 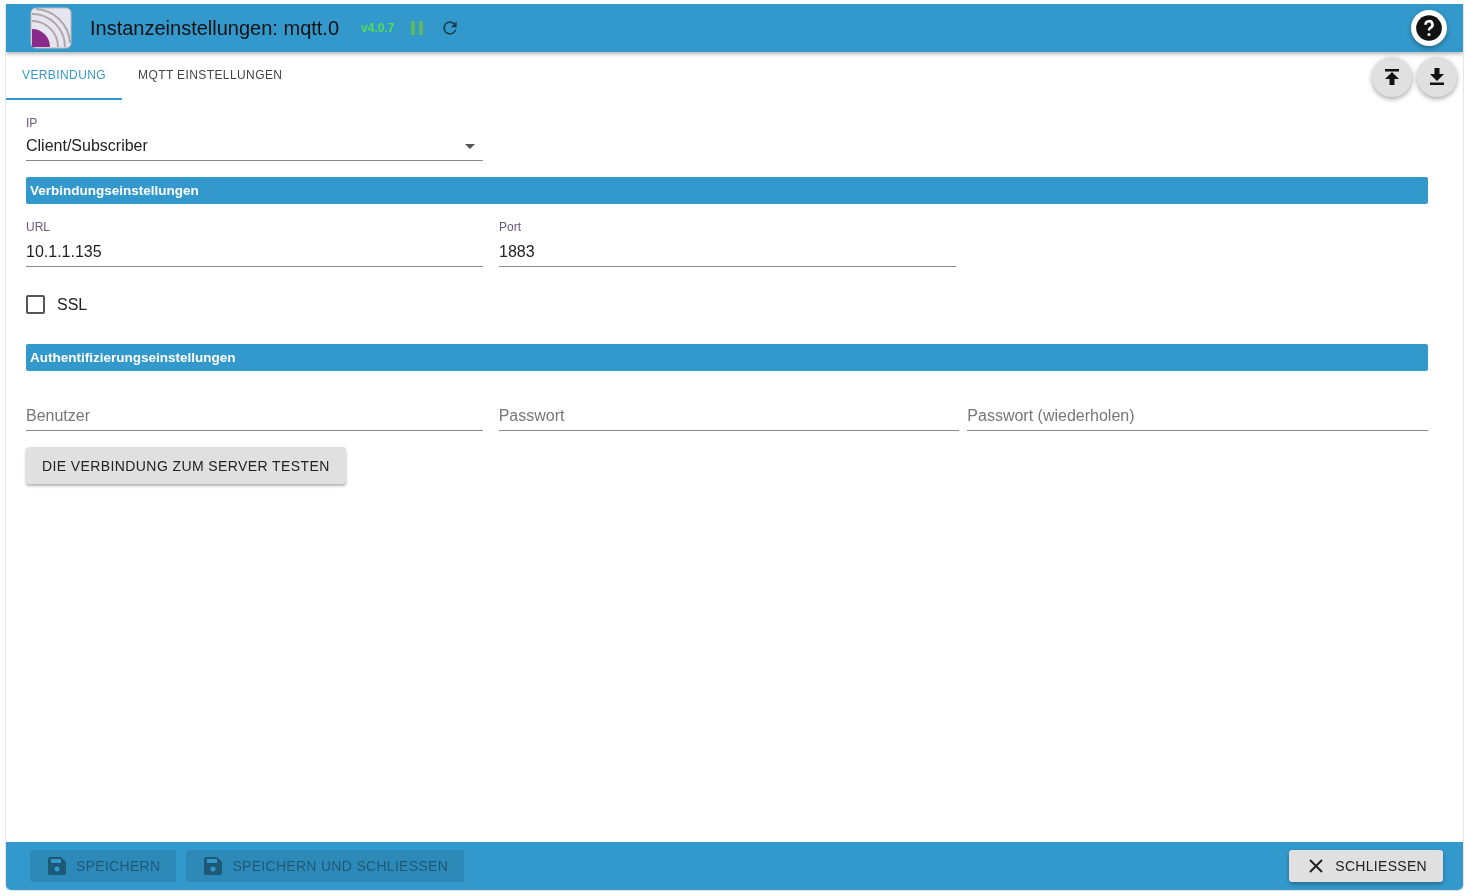 What do you see at coordinates (1316, 866) in the screenshot?
I see `close-icon` at bounding box center [1316, 866].